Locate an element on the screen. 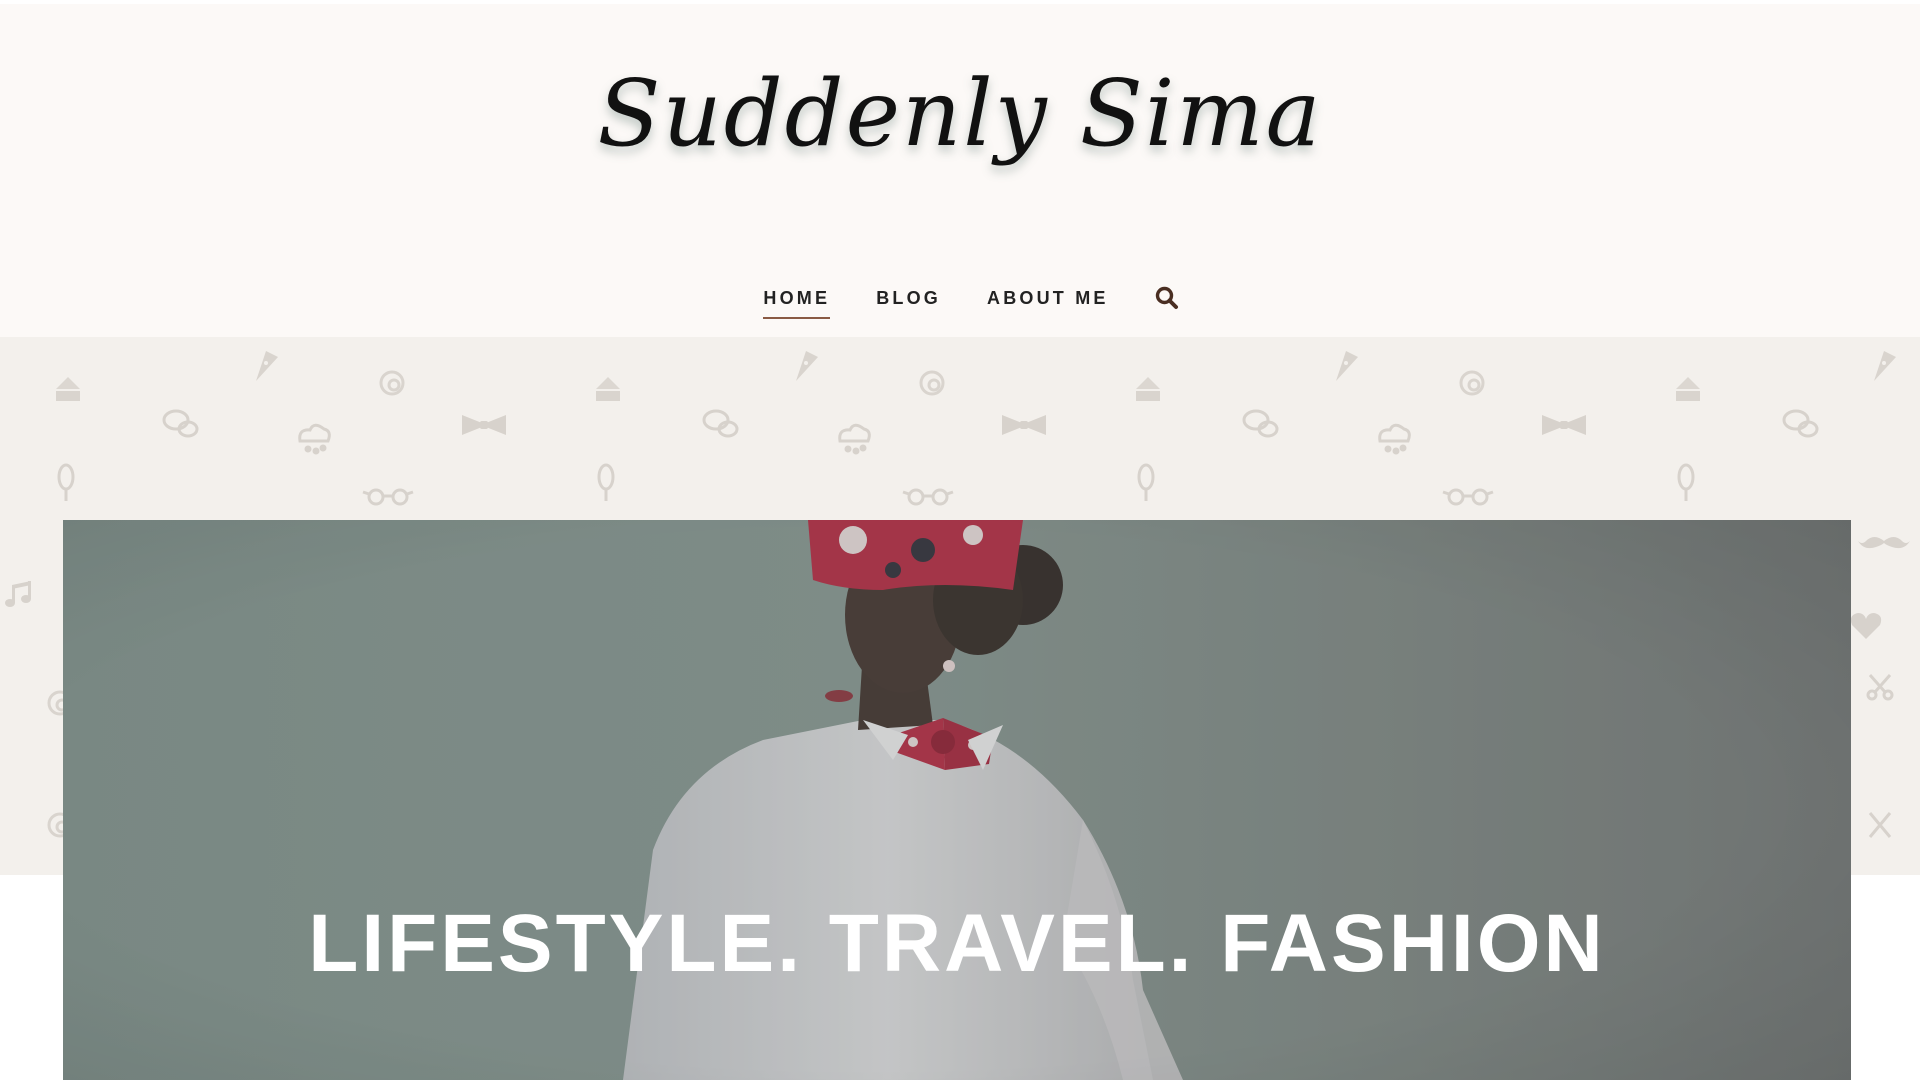 The width and height of the screenshot is (1920, 1080). nav-item-about-me: ABOUT ME is located at coordinates (1048, 302).